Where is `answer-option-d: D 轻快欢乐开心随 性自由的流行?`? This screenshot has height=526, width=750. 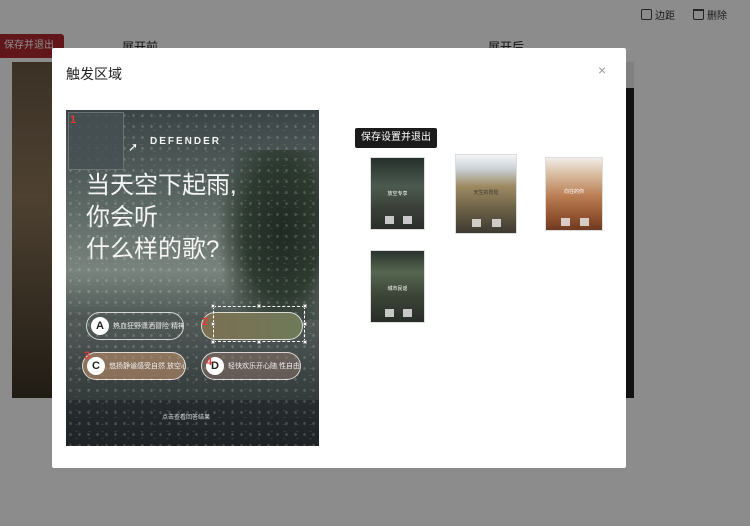 answer-option-d: D 轻快欢乐开心随 性自由的流行? is located at coordinates (251, 366).